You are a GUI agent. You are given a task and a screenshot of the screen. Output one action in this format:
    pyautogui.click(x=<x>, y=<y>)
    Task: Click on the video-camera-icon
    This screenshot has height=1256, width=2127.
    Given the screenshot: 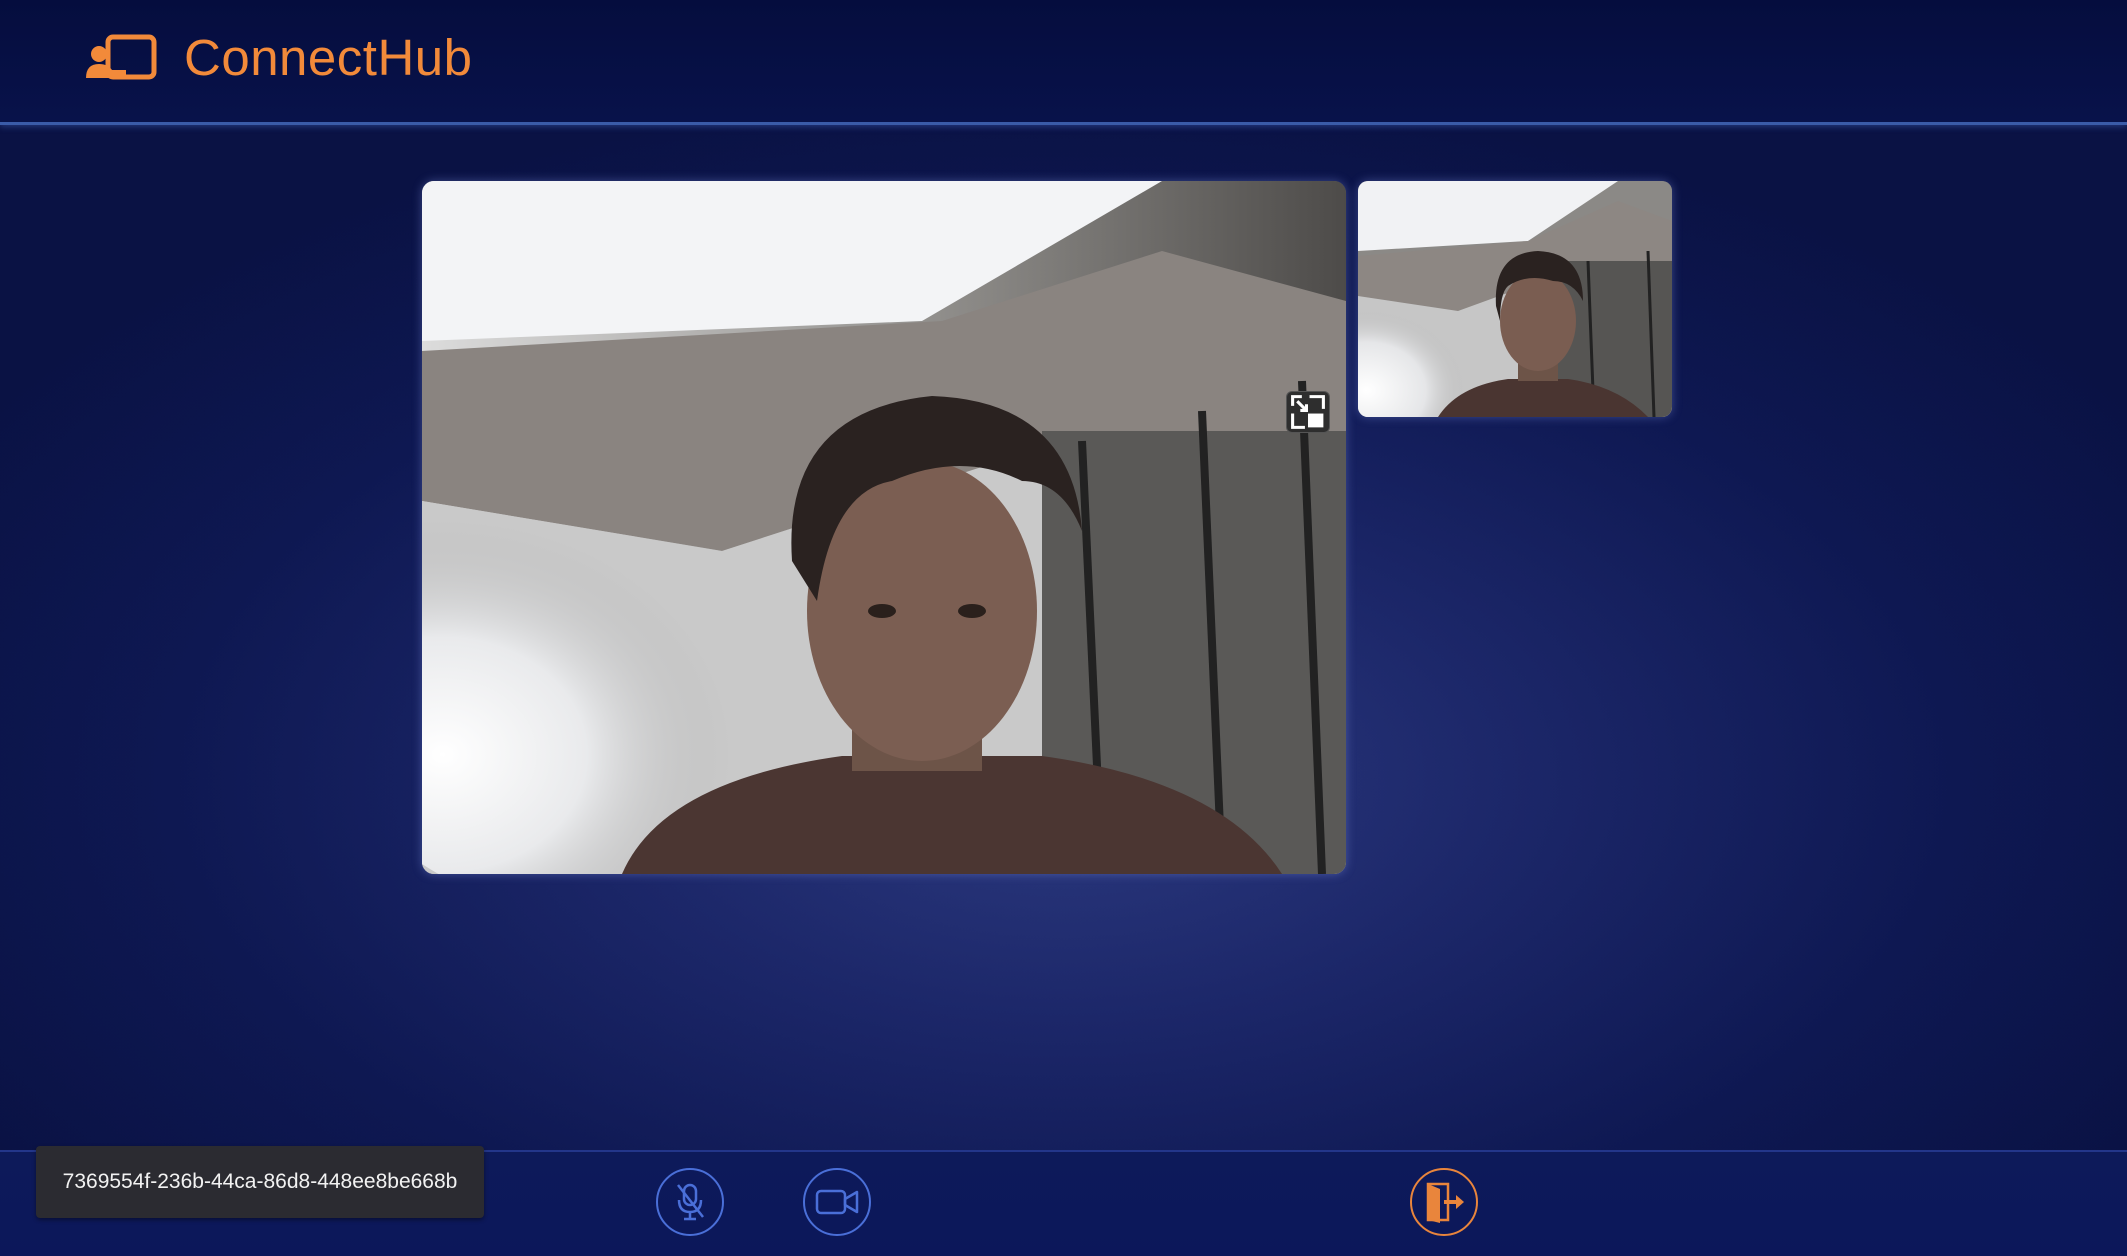 What is the action you would take?
    pyautogui.click(x=837, y=1202)
    